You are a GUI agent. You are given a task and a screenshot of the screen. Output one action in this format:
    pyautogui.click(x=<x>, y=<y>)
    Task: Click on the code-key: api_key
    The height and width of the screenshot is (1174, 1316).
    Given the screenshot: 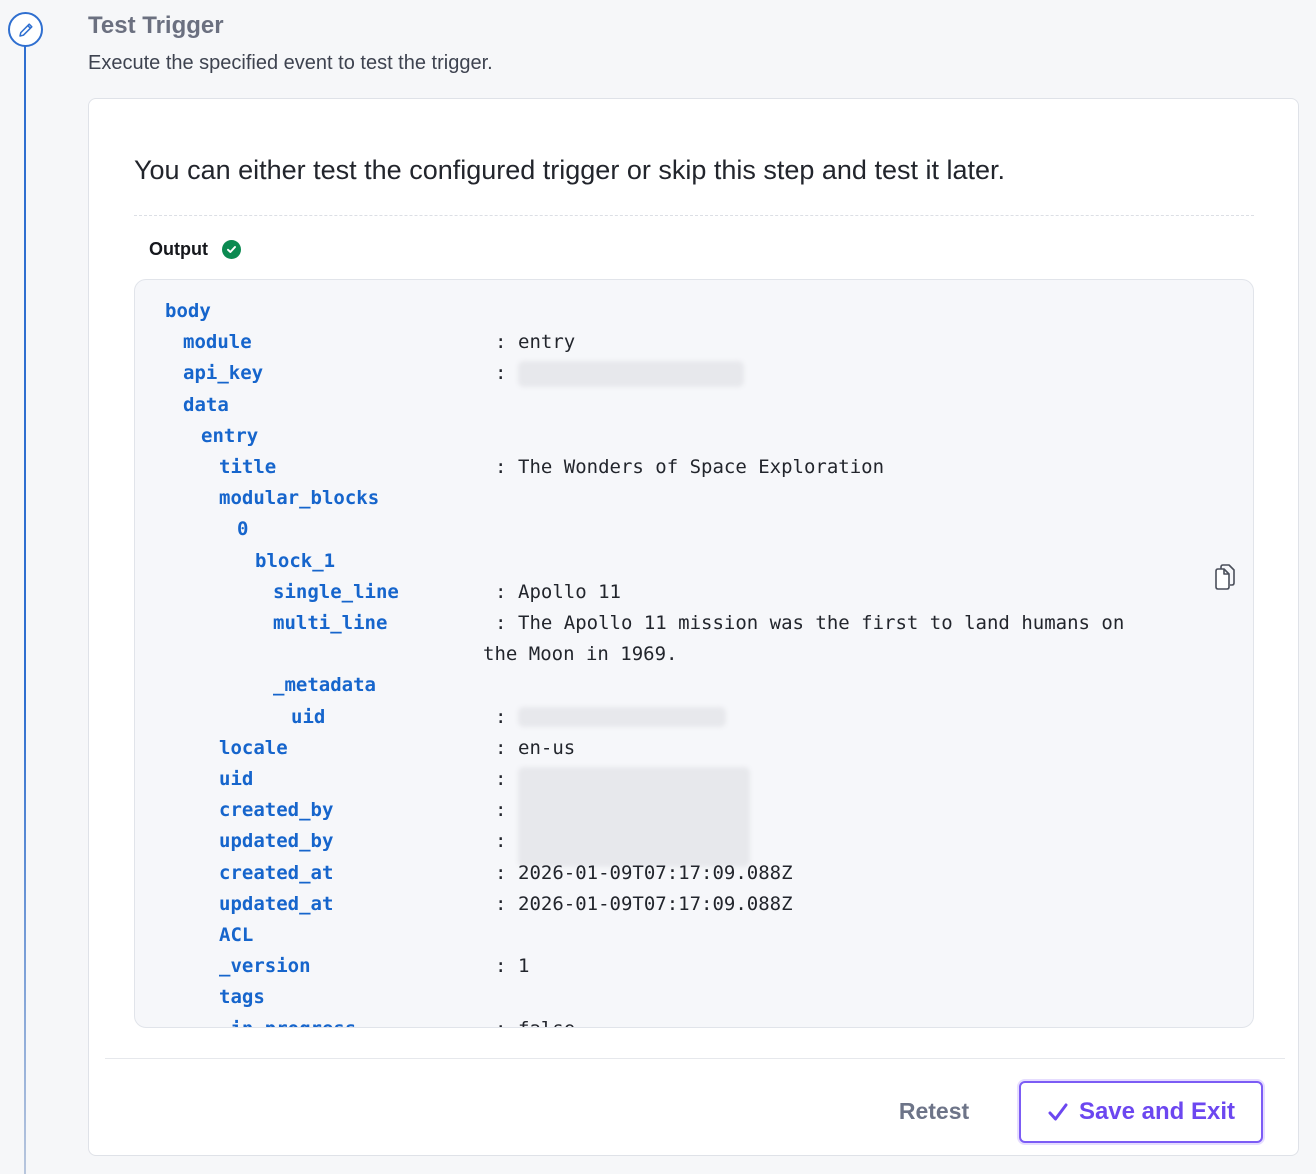 What is the action you would take?
    pyautogui.click(x=223, y=373)
    